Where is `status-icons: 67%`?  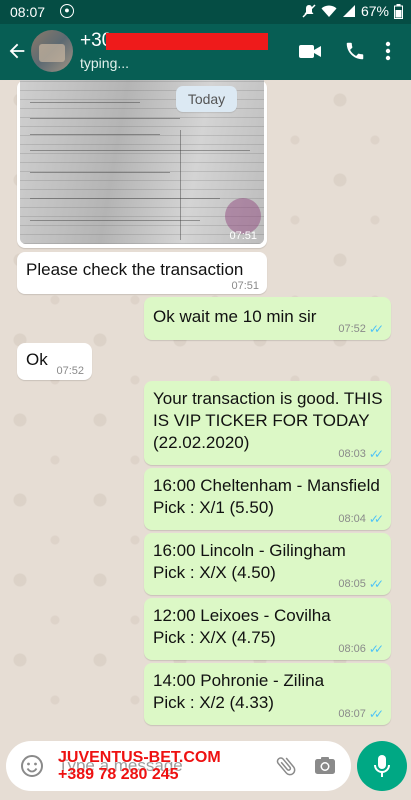
status-icons: 67% is located at coordinates (352, 11).